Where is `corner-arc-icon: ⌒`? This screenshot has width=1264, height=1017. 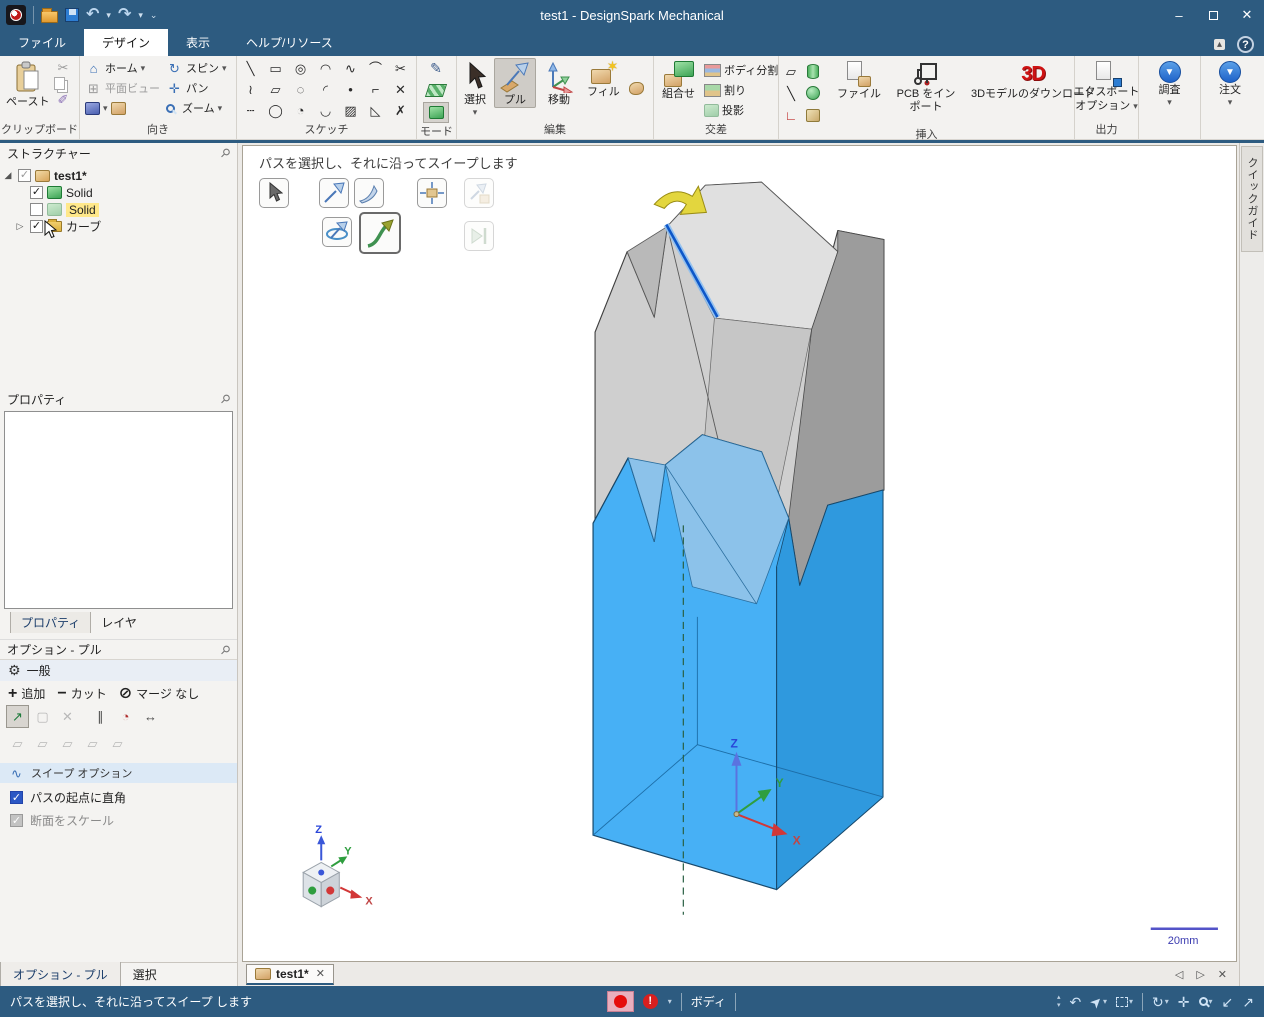 corner-arc-icon: ⌒ is located at coordinates (375, 68).